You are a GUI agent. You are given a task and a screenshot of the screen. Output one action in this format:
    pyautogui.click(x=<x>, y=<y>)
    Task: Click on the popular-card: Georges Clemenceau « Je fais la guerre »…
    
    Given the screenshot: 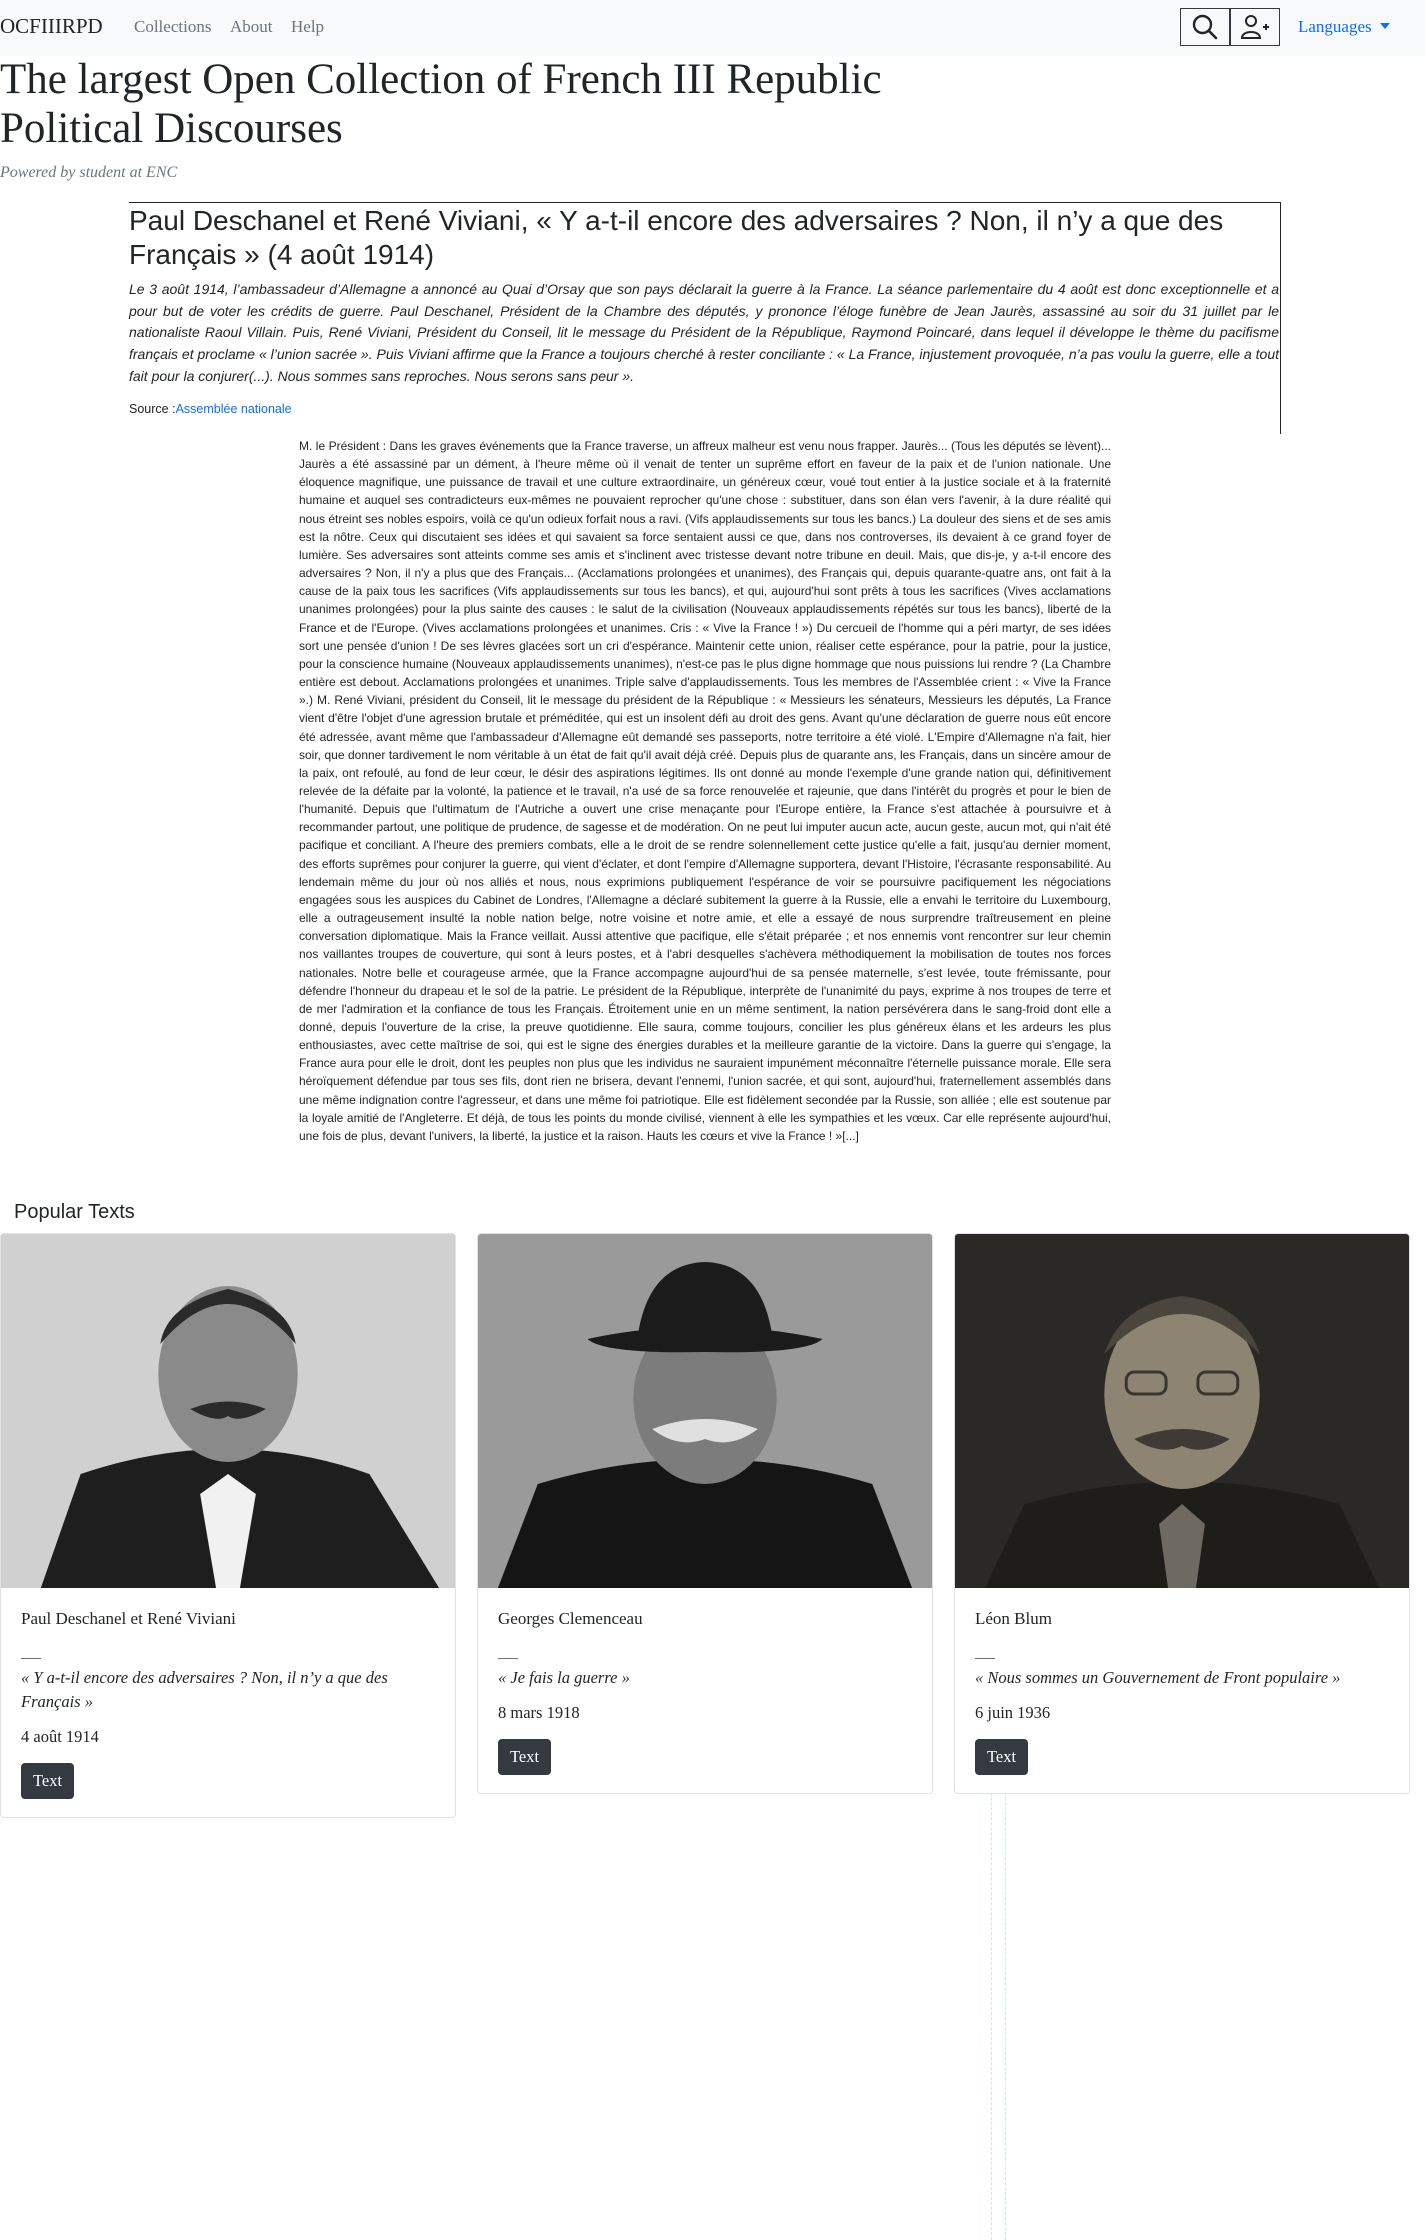 What is the action you would take?
    pyautogui.click(x=705, y=1513)
    